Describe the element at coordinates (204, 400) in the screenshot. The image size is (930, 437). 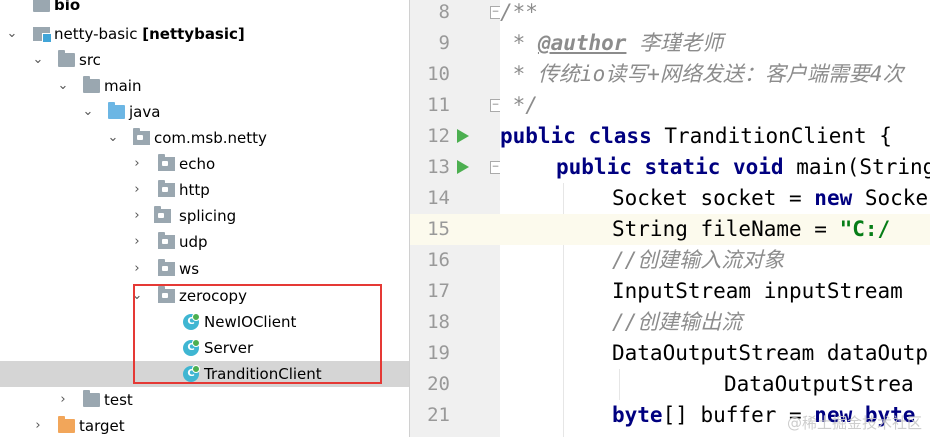
I see `tree-item-test: › test` at that location.